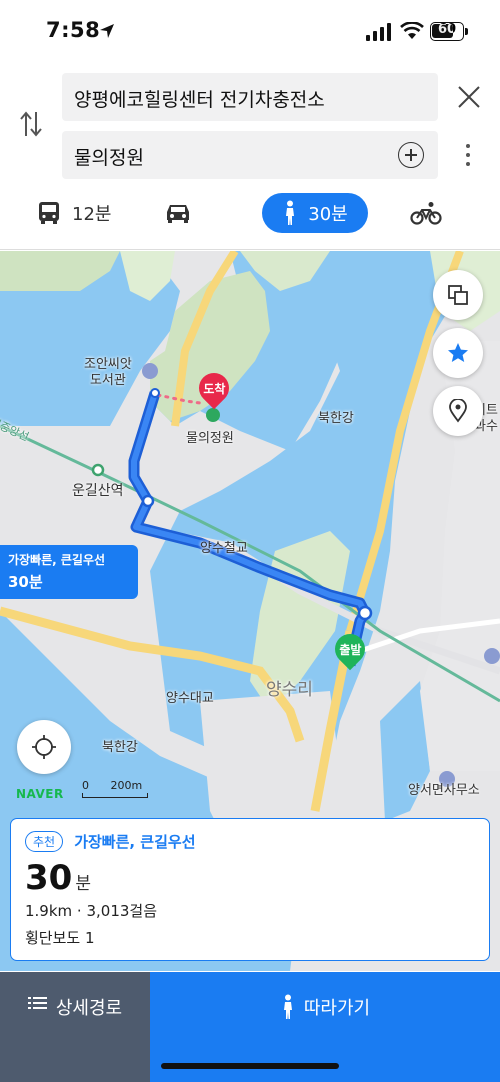 This screenshot has height=1082, width=500. I want to click on walk-time: 30분, so click(328, 214).